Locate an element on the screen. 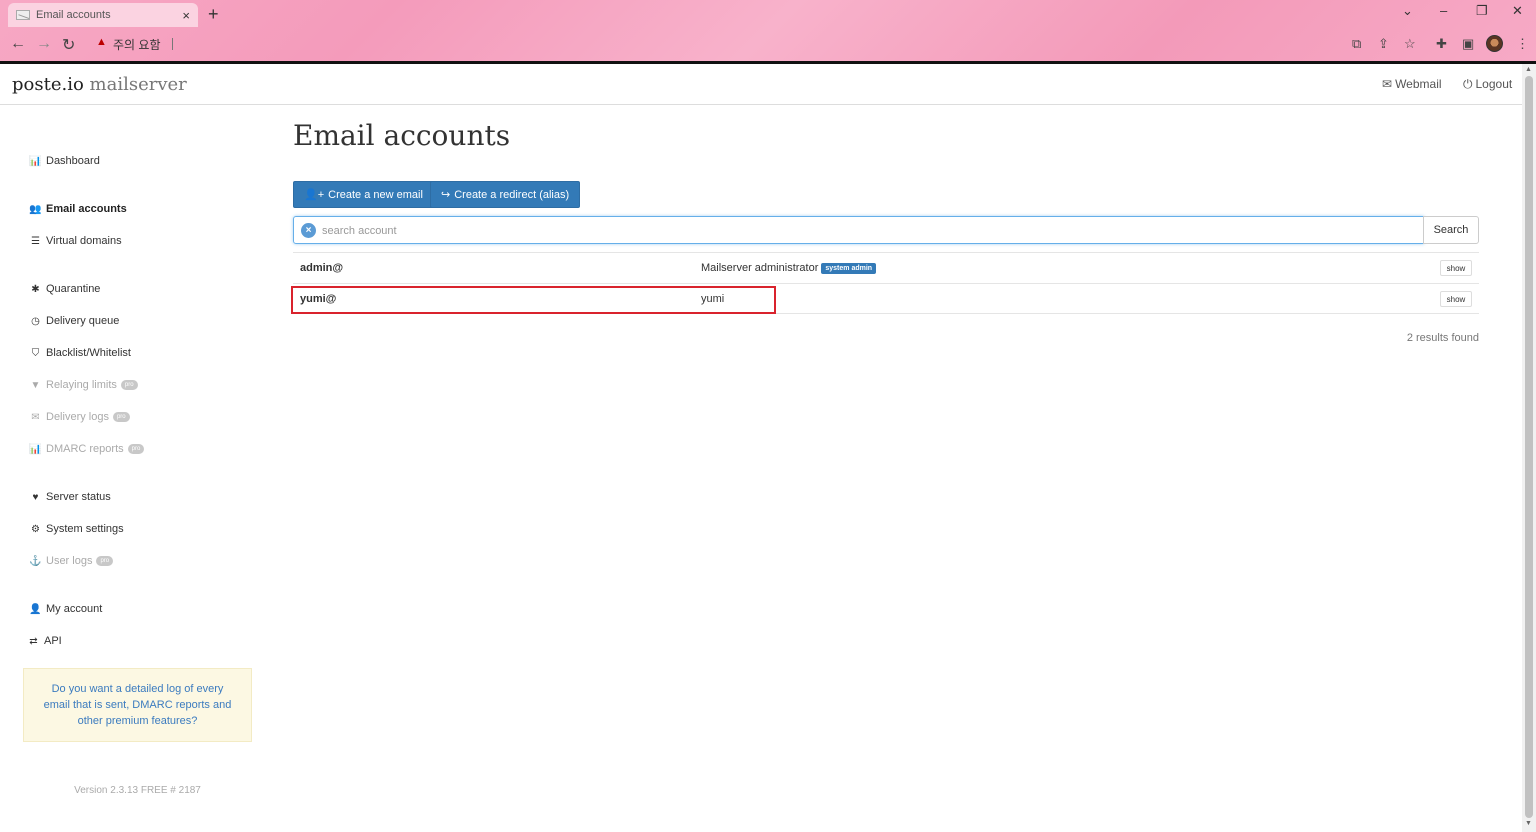 The width and height of the screenshot is (1536, 832). page-scrollbar: ▲ ▼ is located at coordinates (1529, 448).